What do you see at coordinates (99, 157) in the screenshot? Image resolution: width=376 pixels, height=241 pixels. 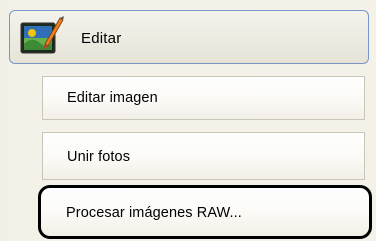 I see `merge-photos-label: Unir fotos` at bounding box center [99, 157].